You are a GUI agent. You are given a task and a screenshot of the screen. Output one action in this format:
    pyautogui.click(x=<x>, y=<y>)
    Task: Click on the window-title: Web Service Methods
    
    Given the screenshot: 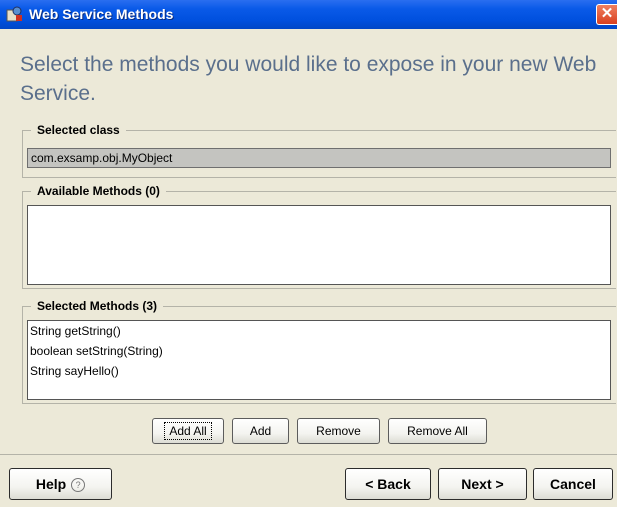 What is the action you would take?
    pyautogui.click(x=101, y=14)
    